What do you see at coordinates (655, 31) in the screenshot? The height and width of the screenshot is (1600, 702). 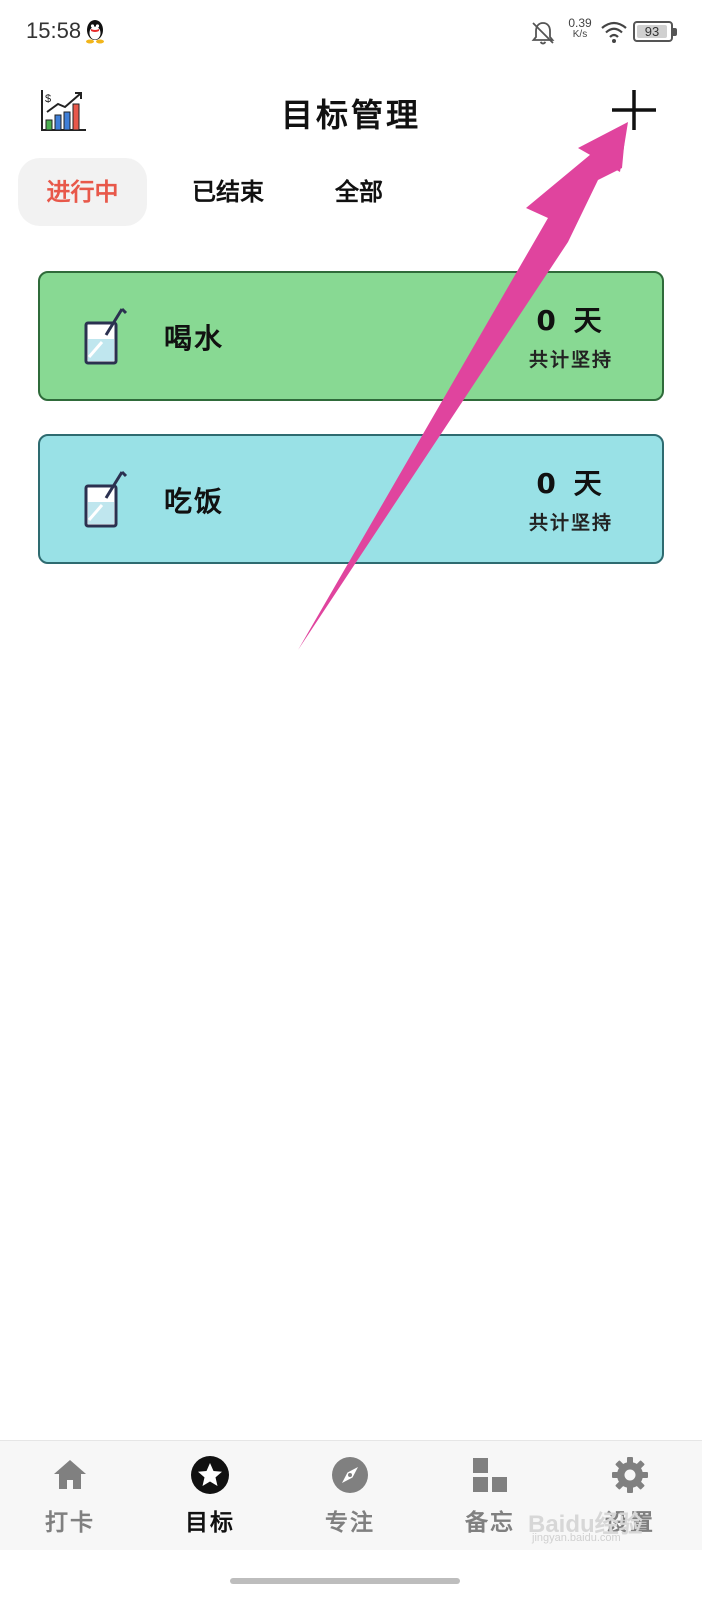 I see `battery-indicator: 93` at bounding box center [655, 31].